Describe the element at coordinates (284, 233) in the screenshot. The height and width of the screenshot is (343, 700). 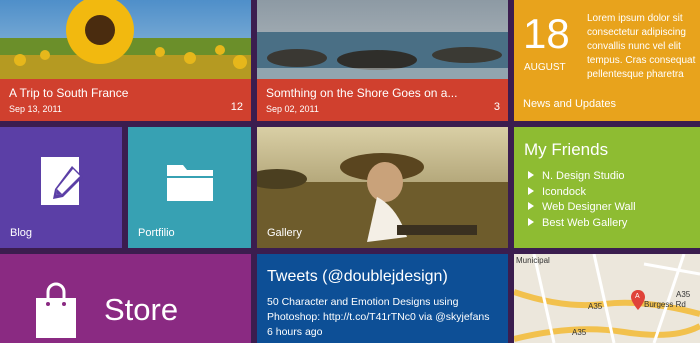
I see `tile-label: Gallery` at that location.